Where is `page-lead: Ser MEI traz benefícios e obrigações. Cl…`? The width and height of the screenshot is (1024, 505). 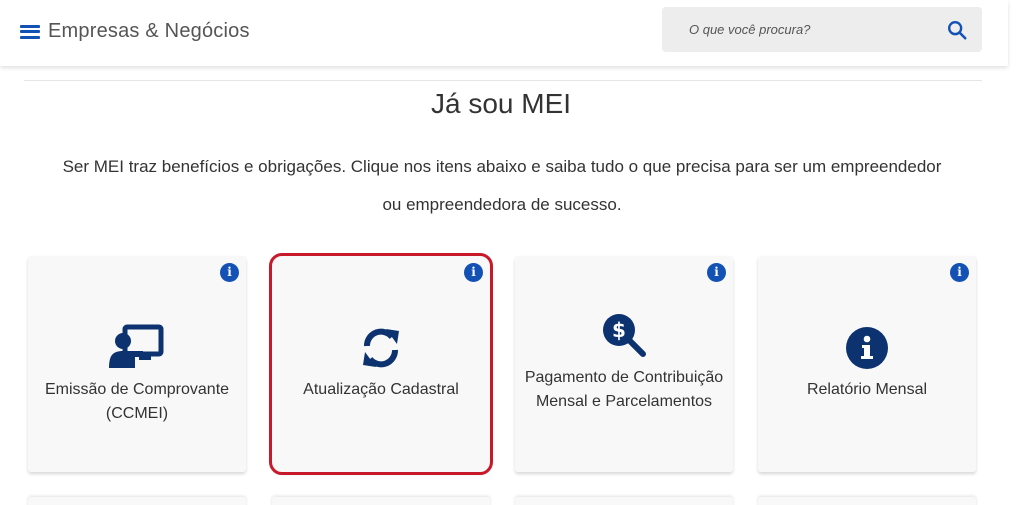
page-lead: Ser MEI traz benefícios e obrigações. Cl… is located at coordinates (502, 185).